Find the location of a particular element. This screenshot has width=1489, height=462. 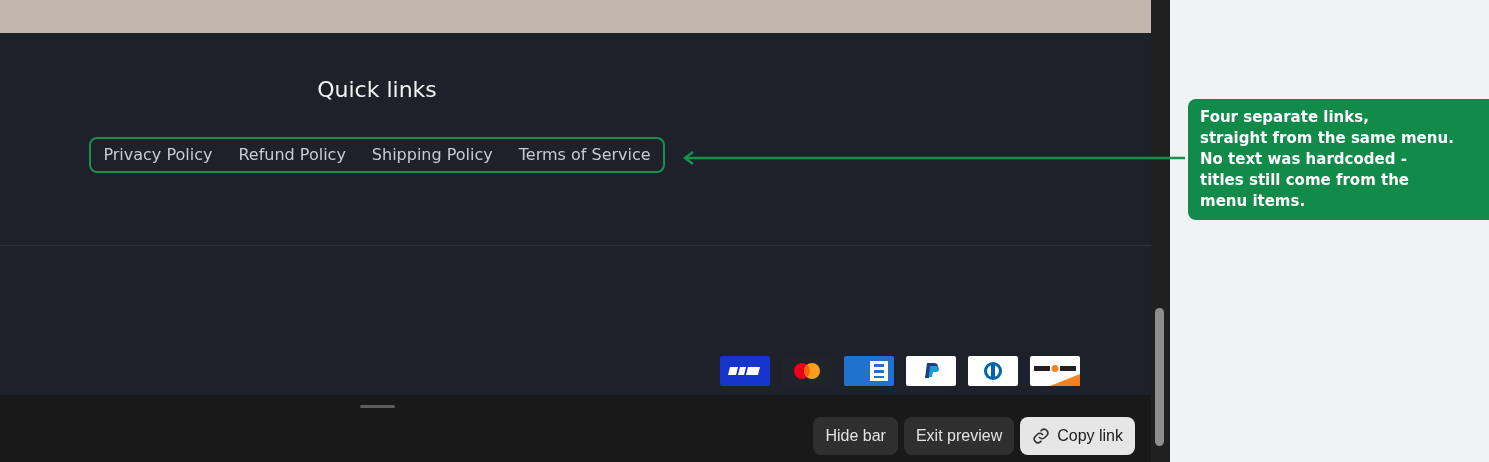

drag-handle is located at coordinates (377, 406).